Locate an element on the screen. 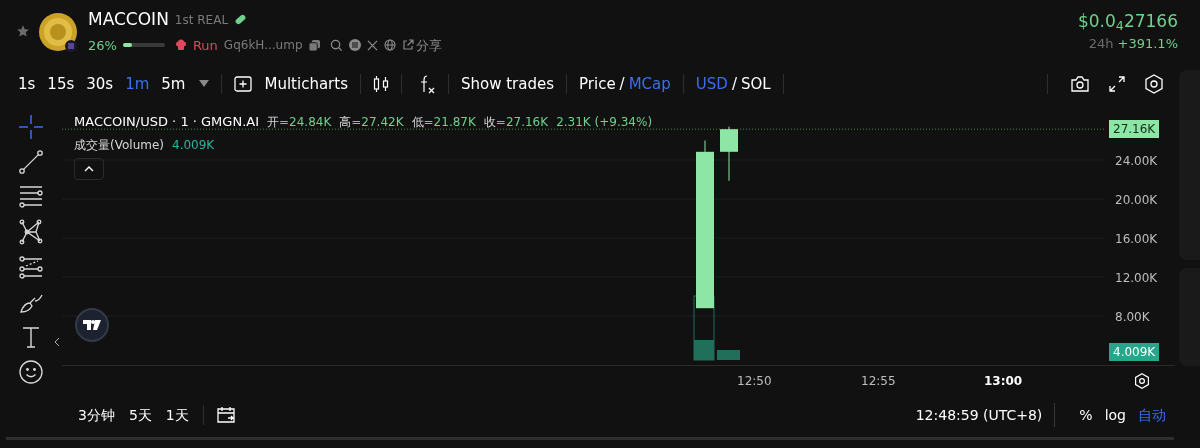 The width and height of the screenshot is (1200, 448). last-volume-label: 4.009K is located at coordinates (1134, 352).